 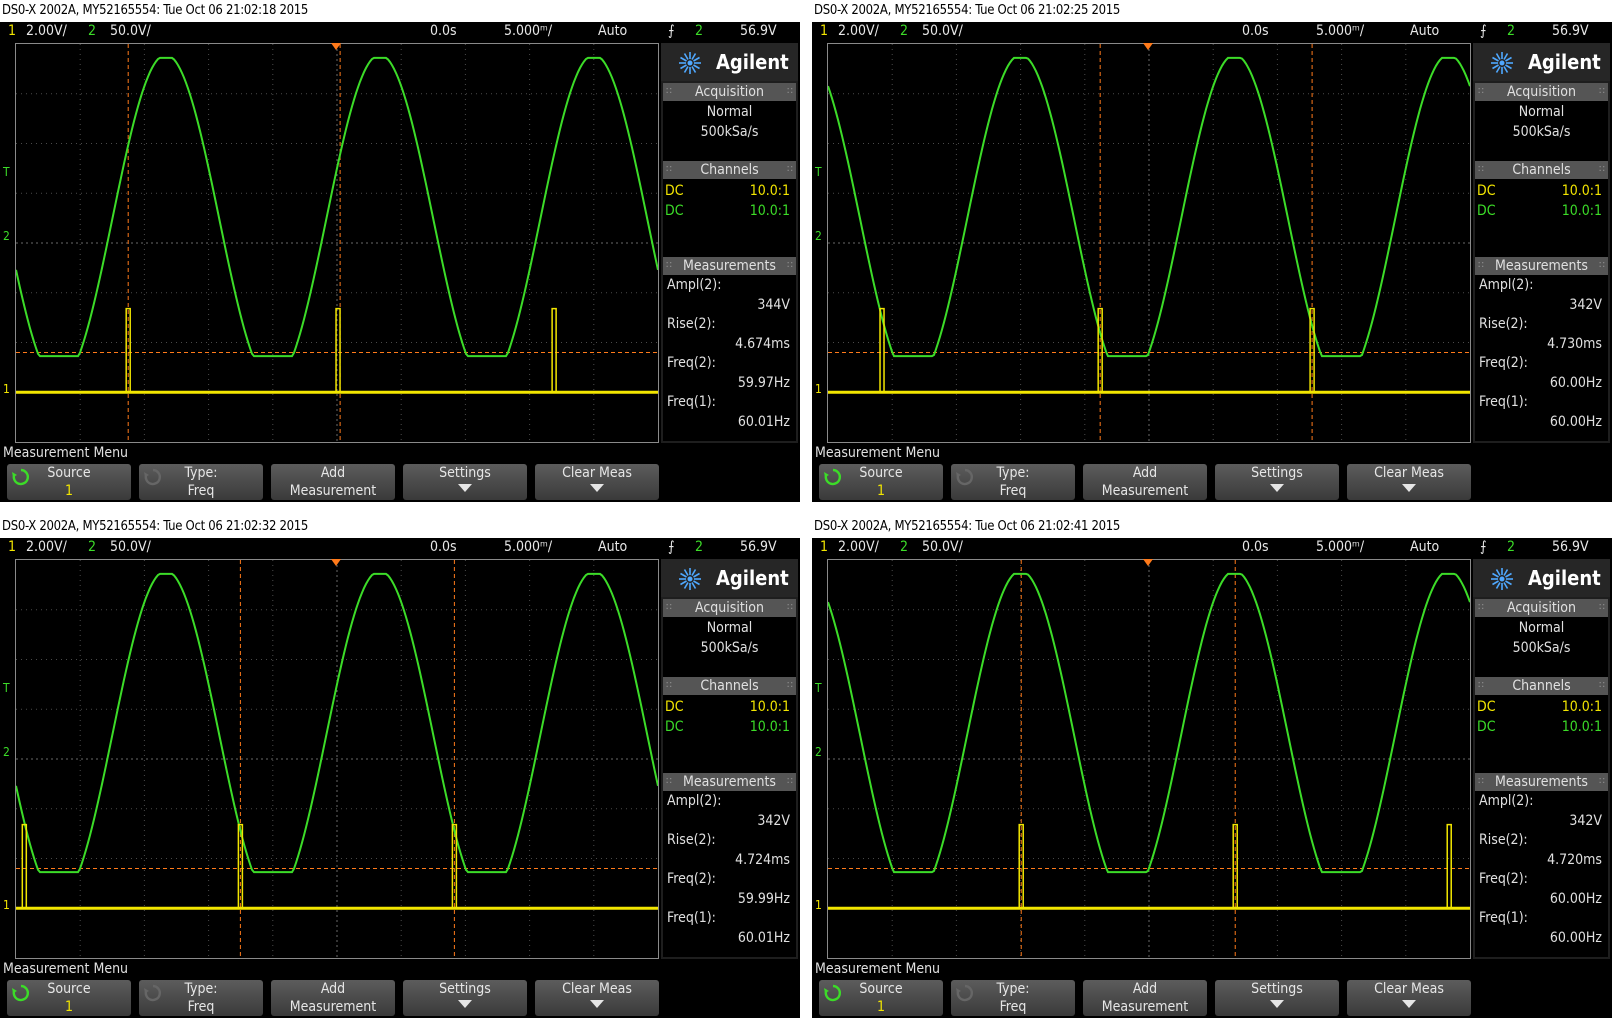 I want to click on measurement-item: Rise(2): 4.724ms, so click(x=727, y=849).